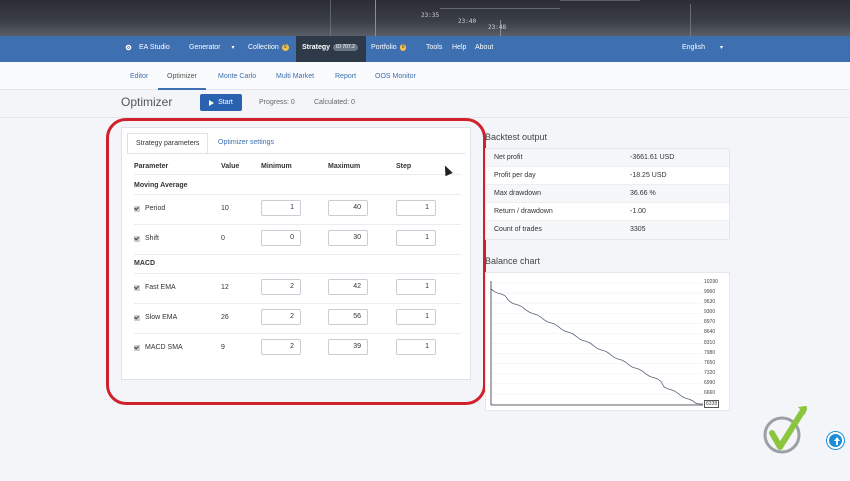 This screenshot has width=850, height=481. What do you see at coordinates (277, 102) in the screenshot?
I see `progress-text: Progress: 0` at bounding box center [277, 102].